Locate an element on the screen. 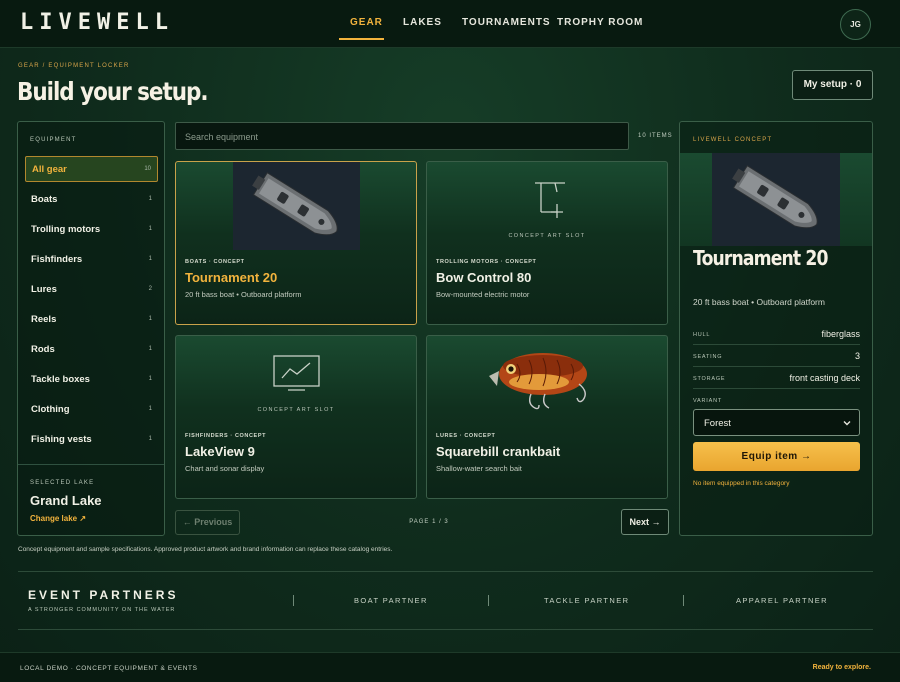 The image size is (900, 682). detail-title: Tournament 20 is located at coordinates (761, 258).